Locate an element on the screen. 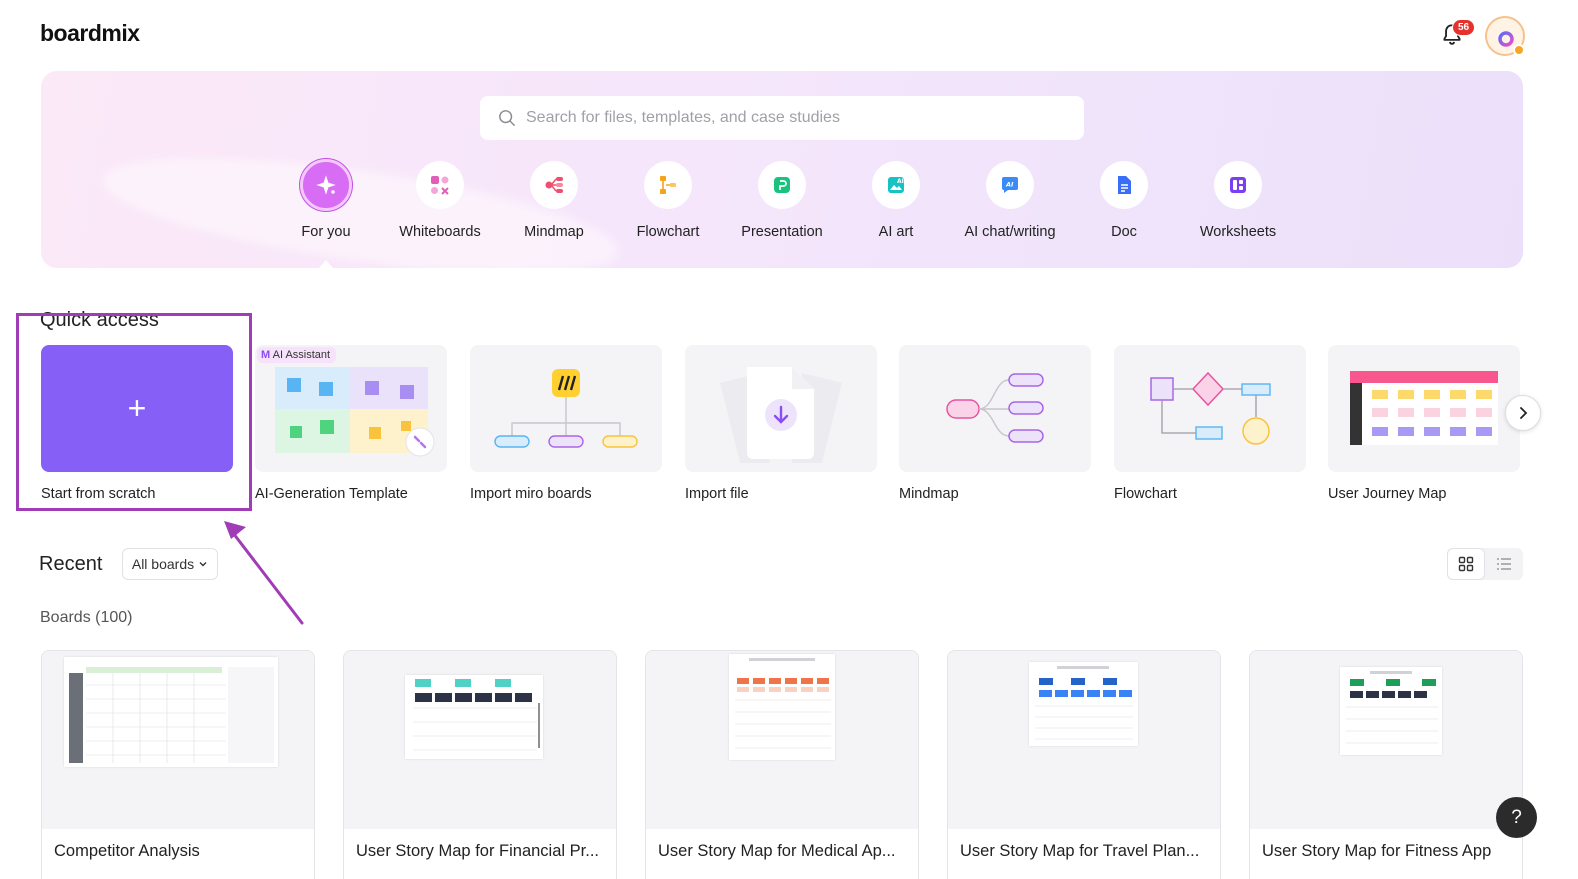 The image size is (1578, 879). qa-label: AI-Generation Template is located at coordinates (331, 494).